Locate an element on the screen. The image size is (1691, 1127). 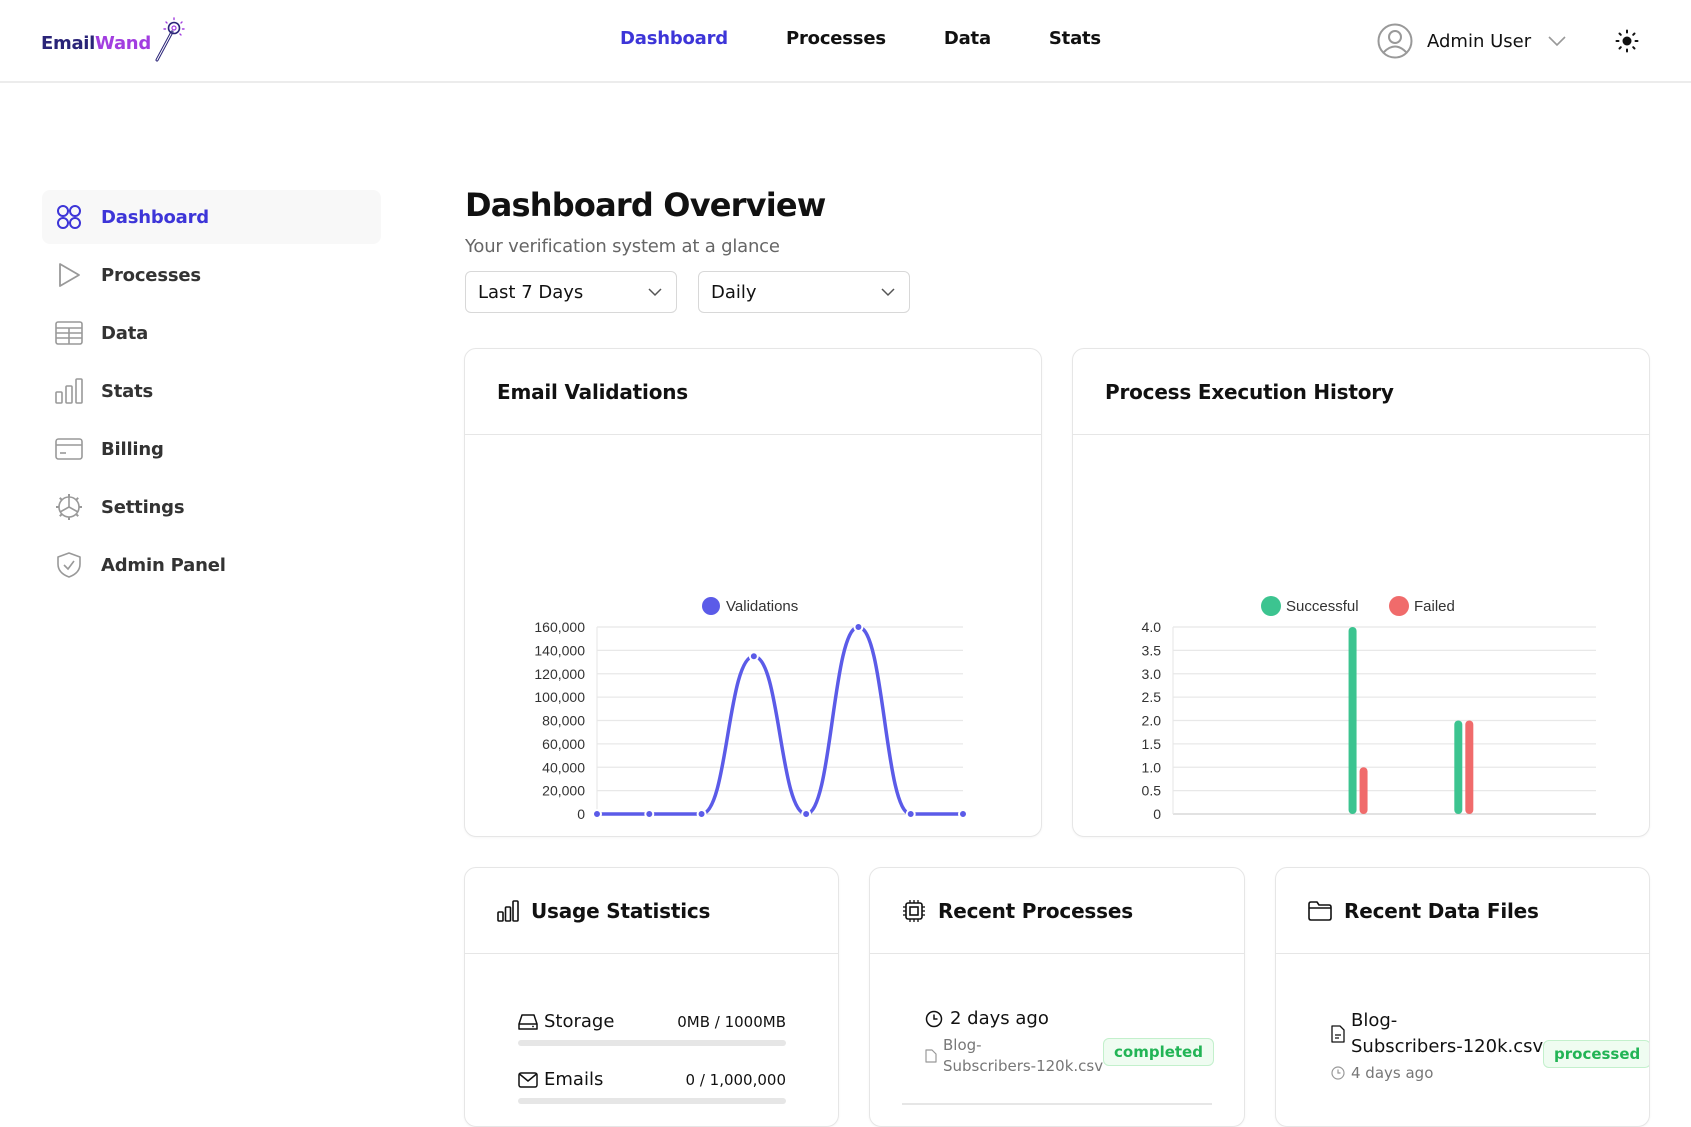
logo-text-wand: Wand is located at coordinates (123, 43).